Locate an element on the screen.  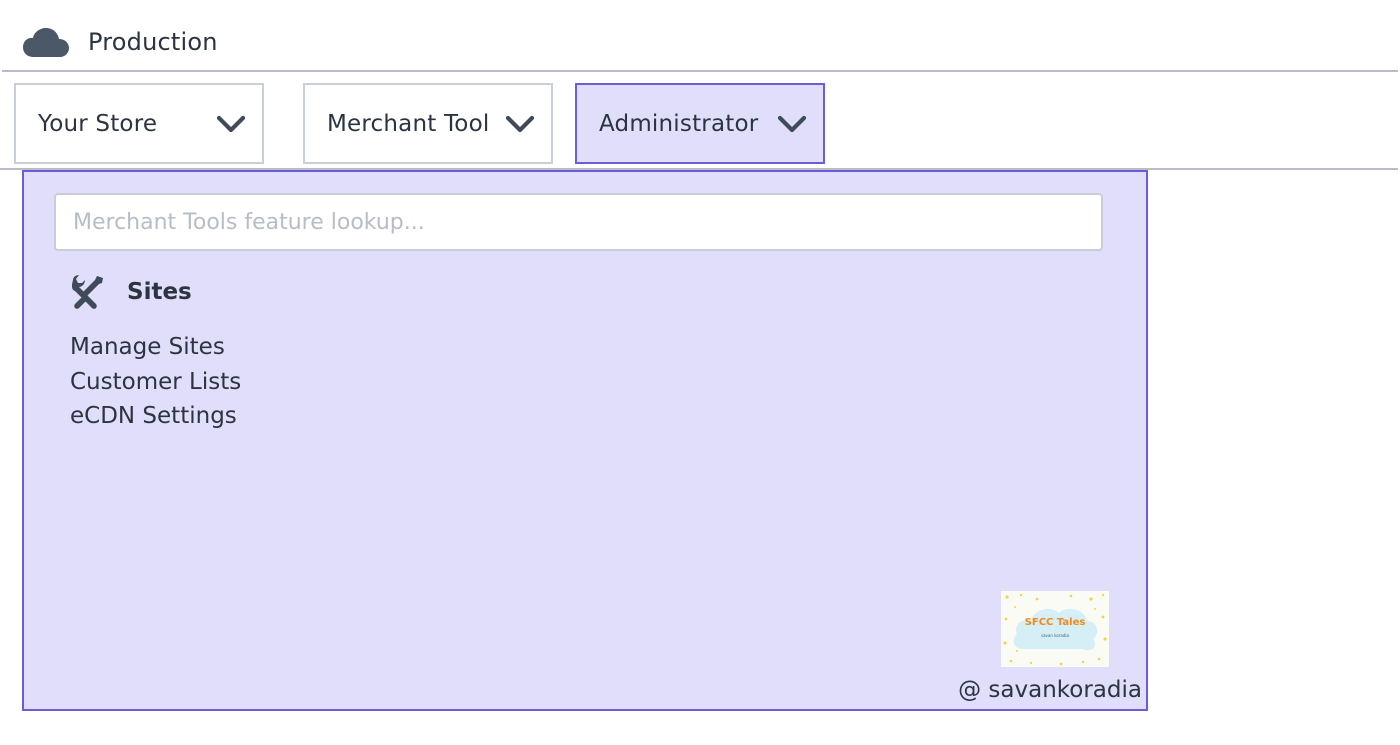
top-bar: Production is located at coordinates (700, 36).